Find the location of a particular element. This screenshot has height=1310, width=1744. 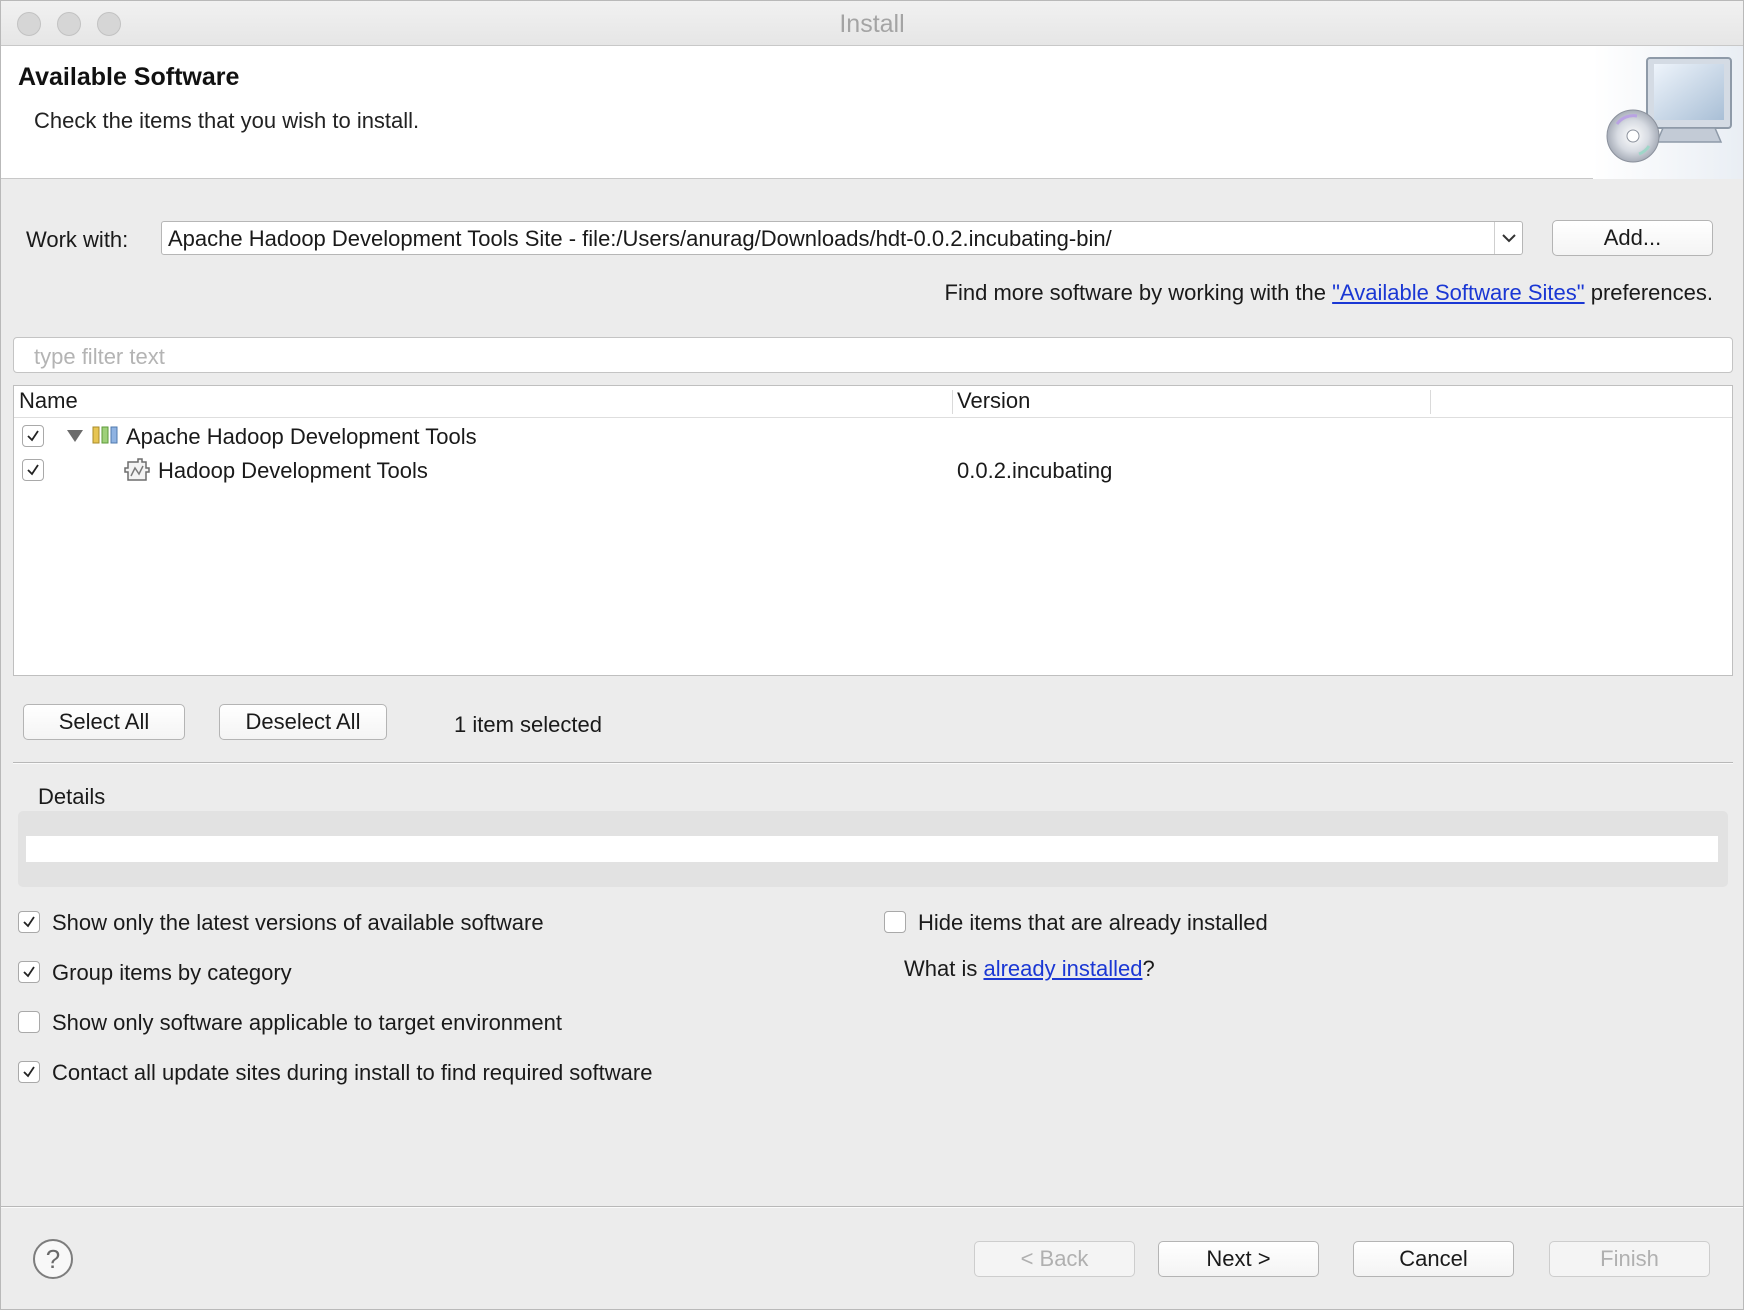

details-panel is located at coordinates (873, 849).